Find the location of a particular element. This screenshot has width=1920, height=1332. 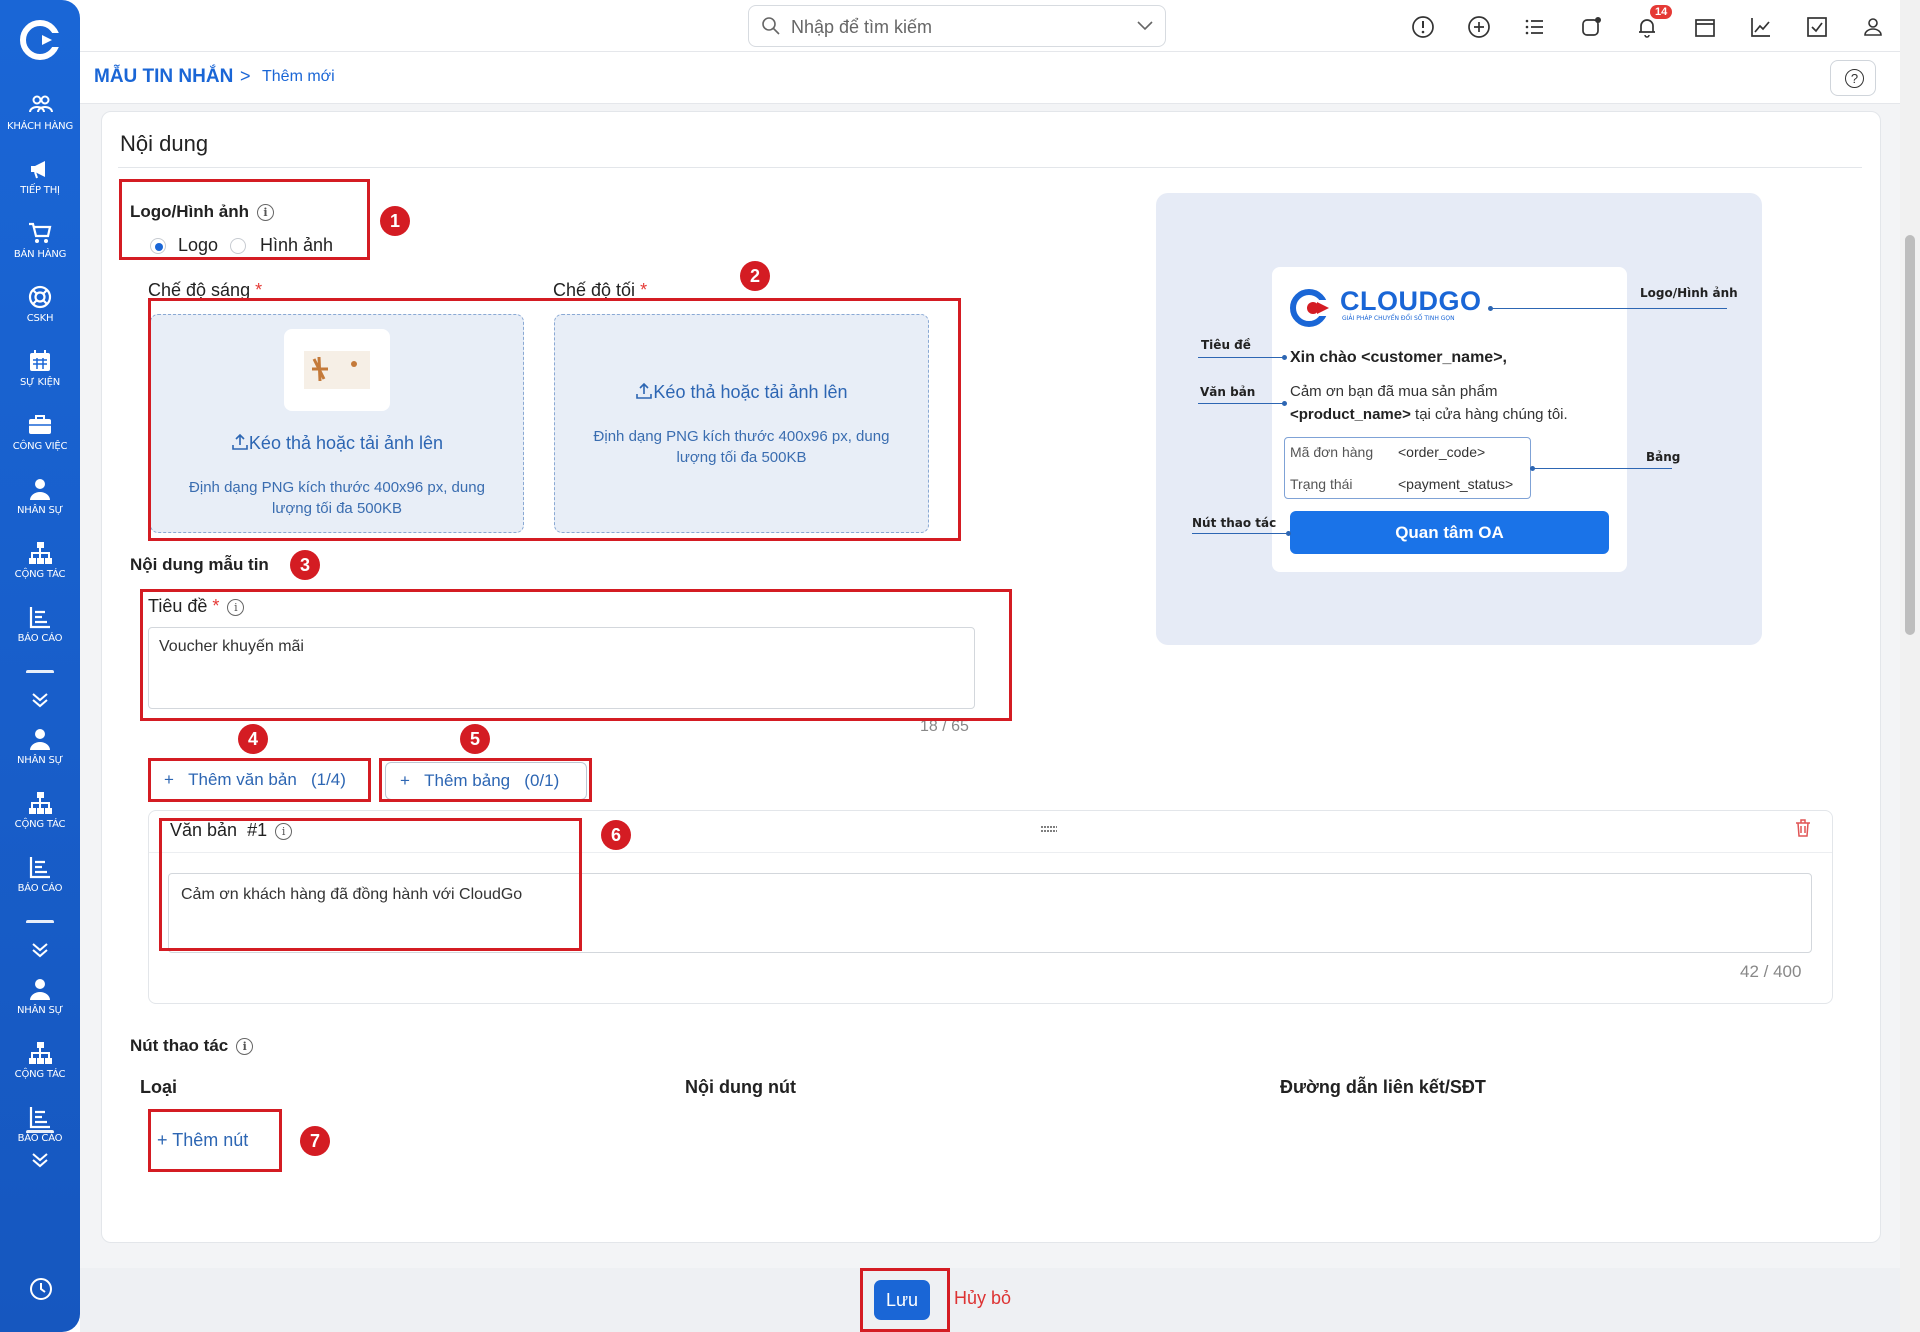

preview-table-key: Mã đơn hàng is located at coordinates (1332, 452).